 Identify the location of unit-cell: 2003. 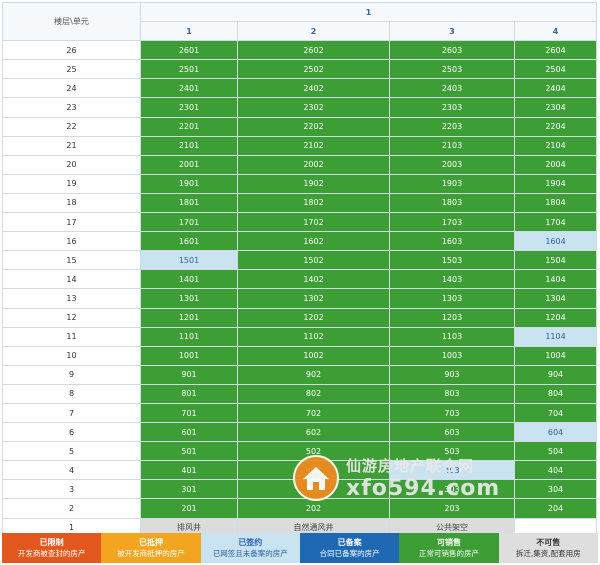
(452, 164).